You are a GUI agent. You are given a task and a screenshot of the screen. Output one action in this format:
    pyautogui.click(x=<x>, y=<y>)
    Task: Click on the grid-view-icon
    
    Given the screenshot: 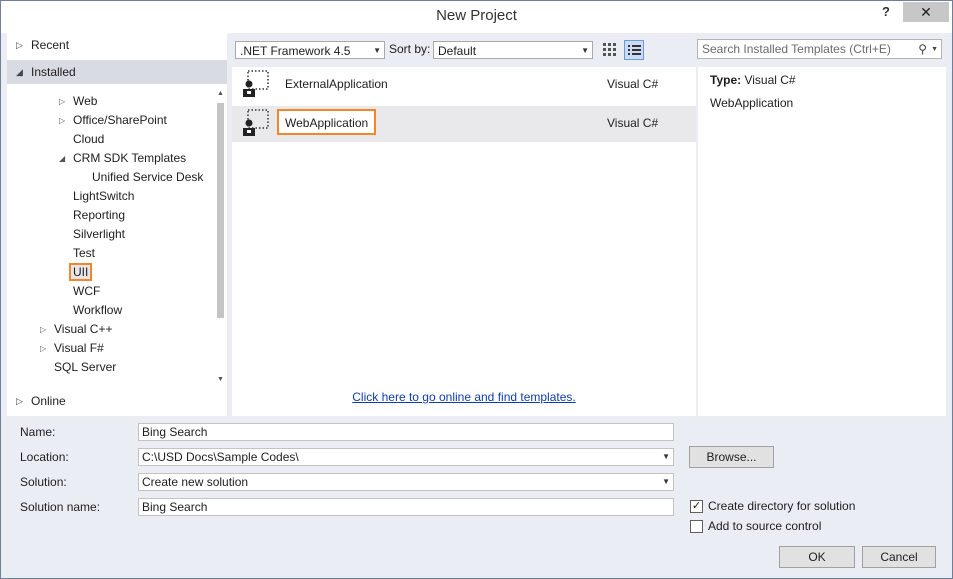 What is the action you would take?
    pyautogui.click(x=609, y=49)
    